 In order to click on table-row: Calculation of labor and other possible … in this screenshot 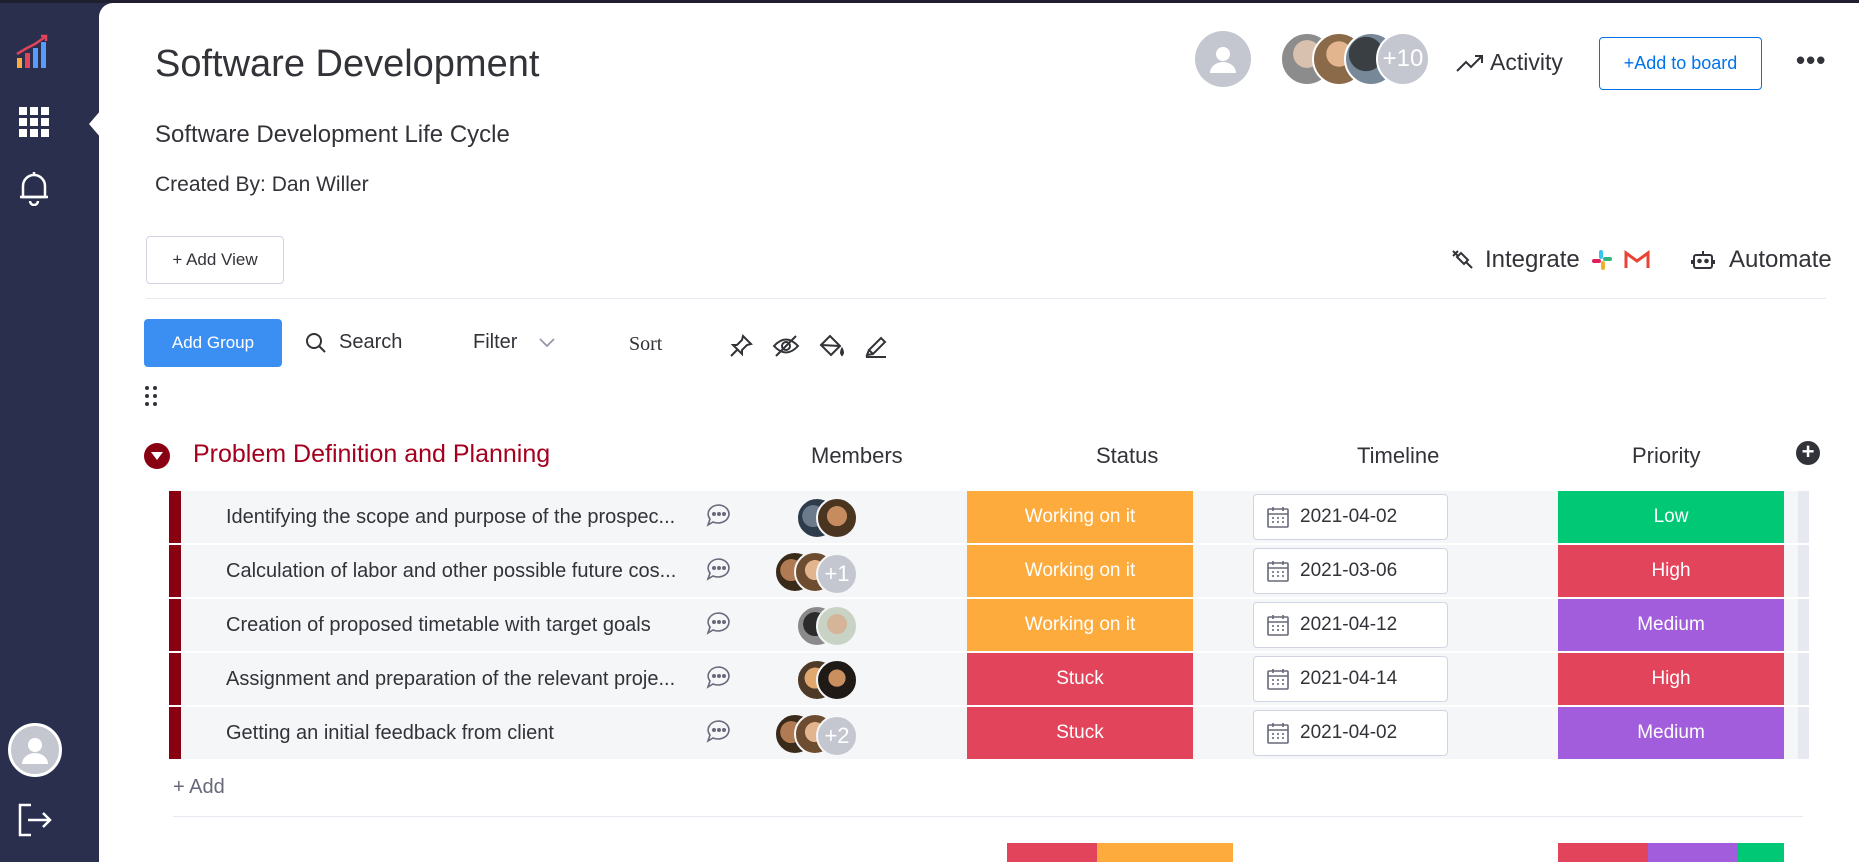, I will do `click(989, 571)`.